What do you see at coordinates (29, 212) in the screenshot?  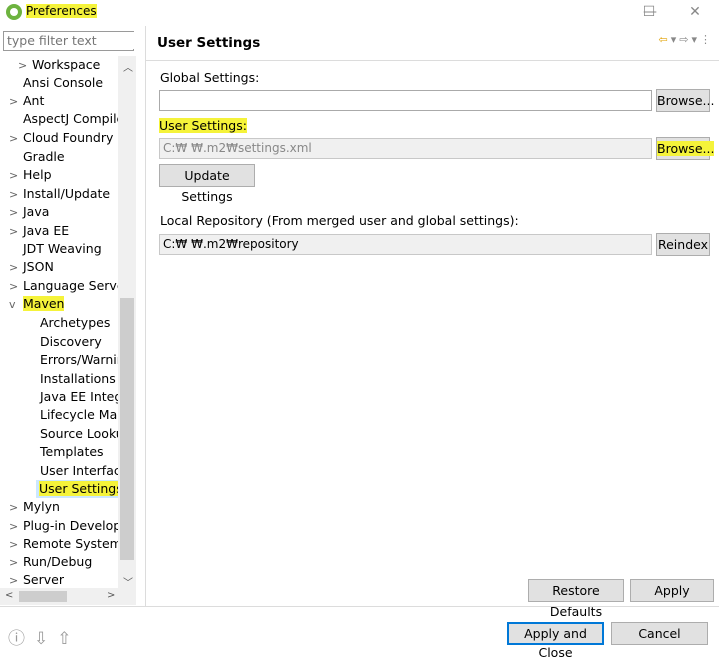 I see `tree-item-java: > Java` at bounding box center [29, 212].